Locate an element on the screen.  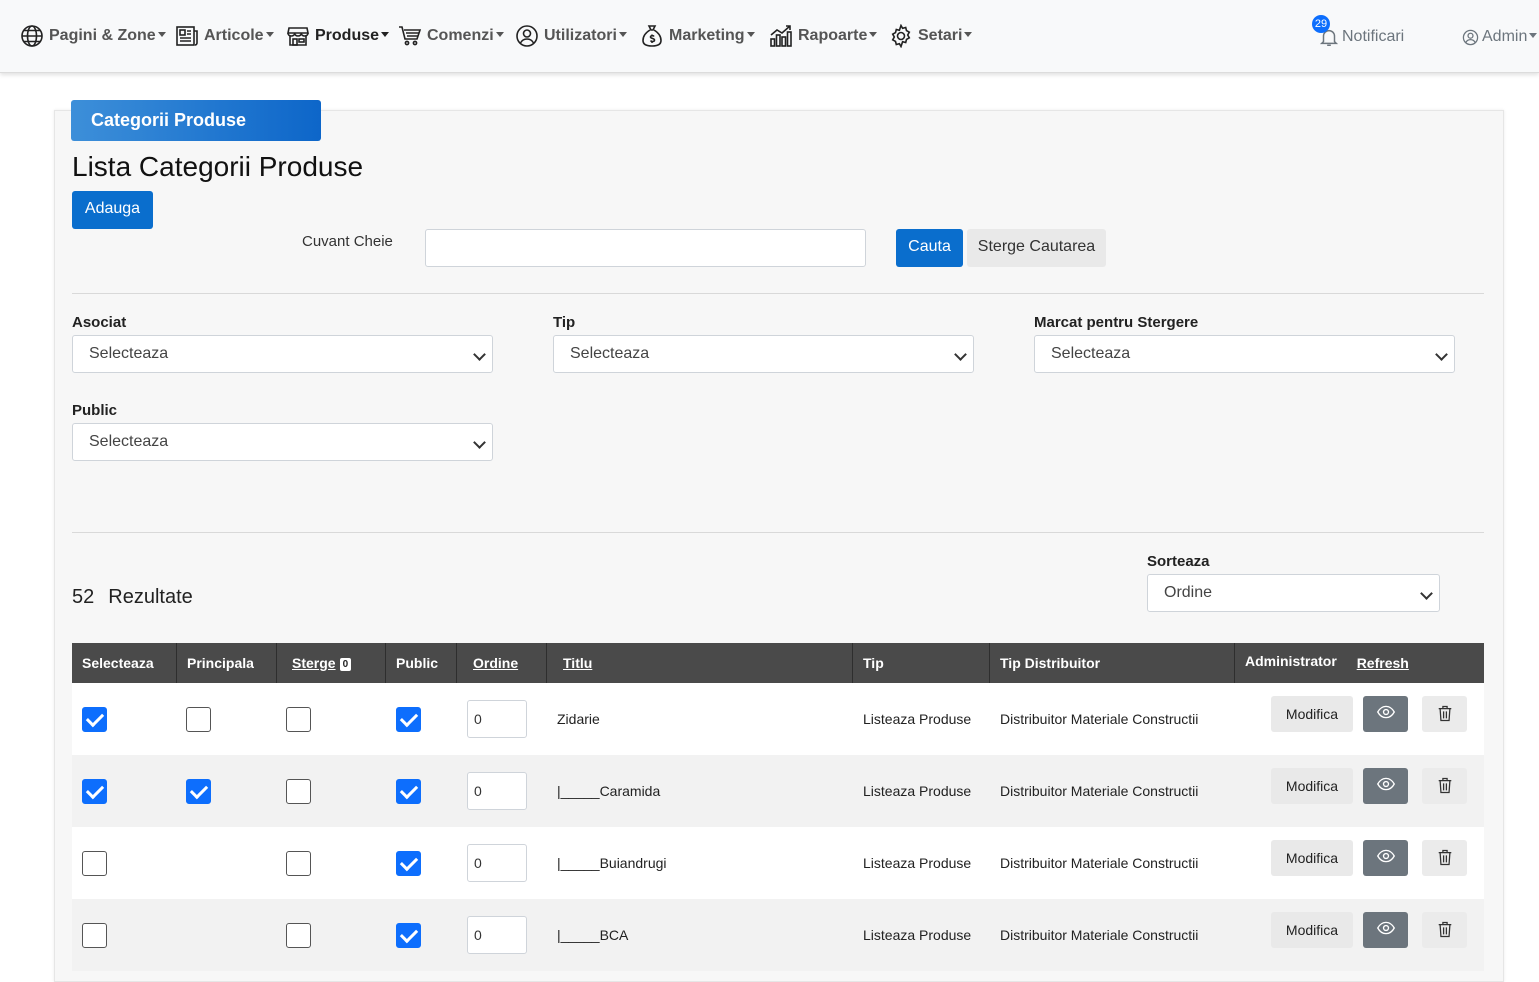
filter-asociat-select: Selecteaza is located at coordinates (282, 354).